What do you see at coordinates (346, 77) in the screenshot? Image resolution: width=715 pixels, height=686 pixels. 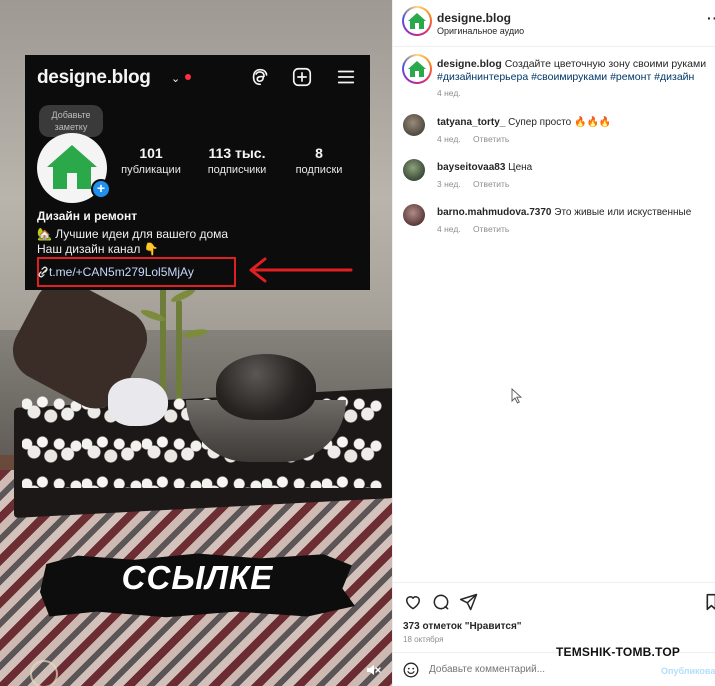 I see `menu-icon` at bounding box center [346, 77].